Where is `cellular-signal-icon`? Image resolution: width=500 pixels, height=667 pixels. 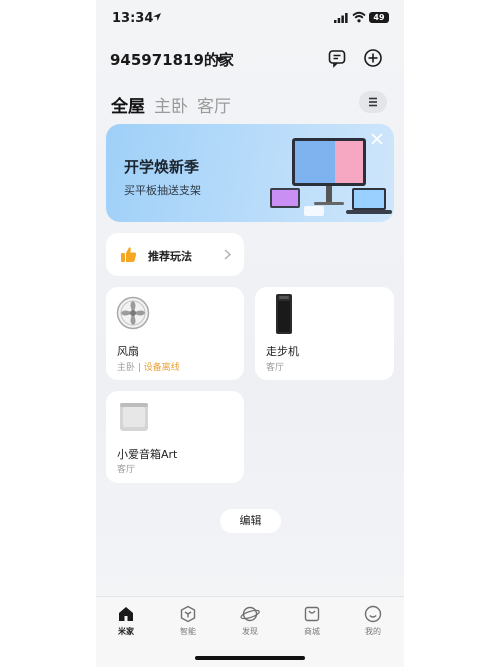
cellular-signal-icon is located at coordinates (341, 18).